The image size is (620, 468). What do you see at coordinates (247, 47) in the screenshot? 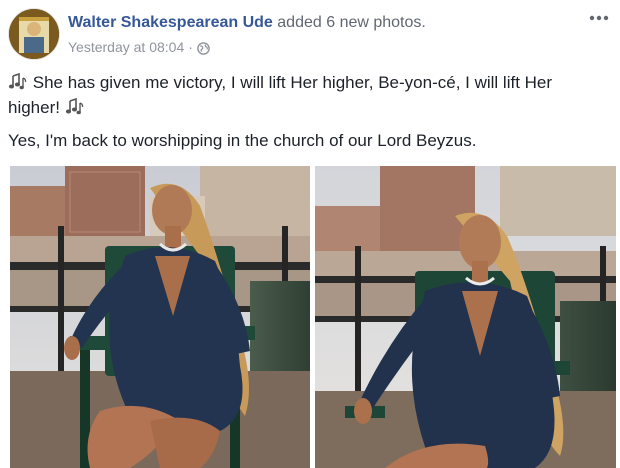
I see `post-meta: Yesterday at 08:04 ·` at bounding box center [247, 47].